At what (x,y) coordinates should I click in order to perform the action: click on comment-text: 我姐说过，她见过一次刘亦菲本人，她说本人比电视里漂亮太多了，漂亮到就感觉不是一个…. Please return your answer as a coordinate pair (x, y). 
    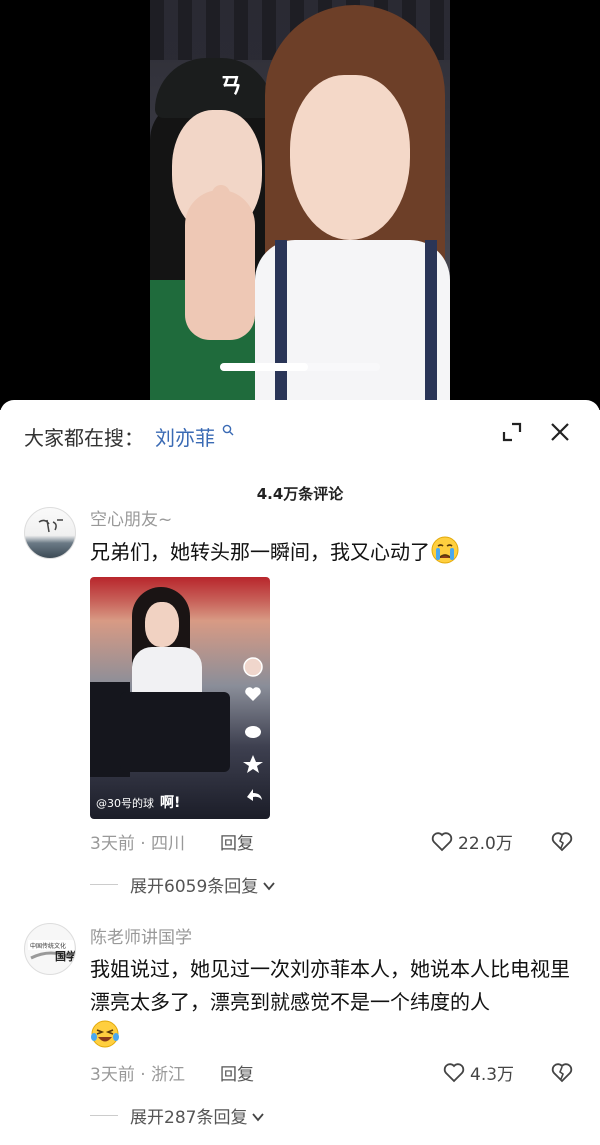
    Looking at the image, I should click on (334, 1003).